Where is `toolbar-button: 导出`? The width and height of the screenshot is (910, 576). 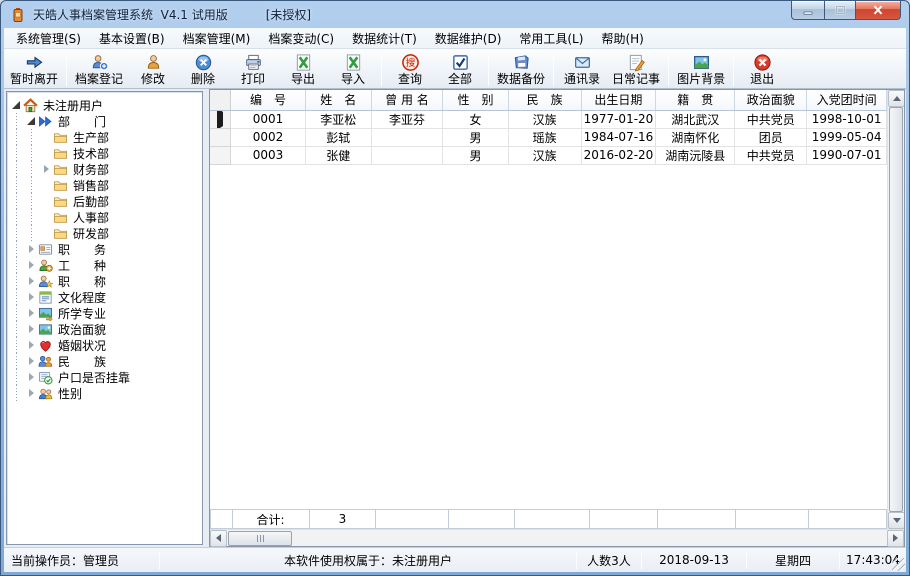 toolbar-button: 导出 is located at coordinates (303, 69).